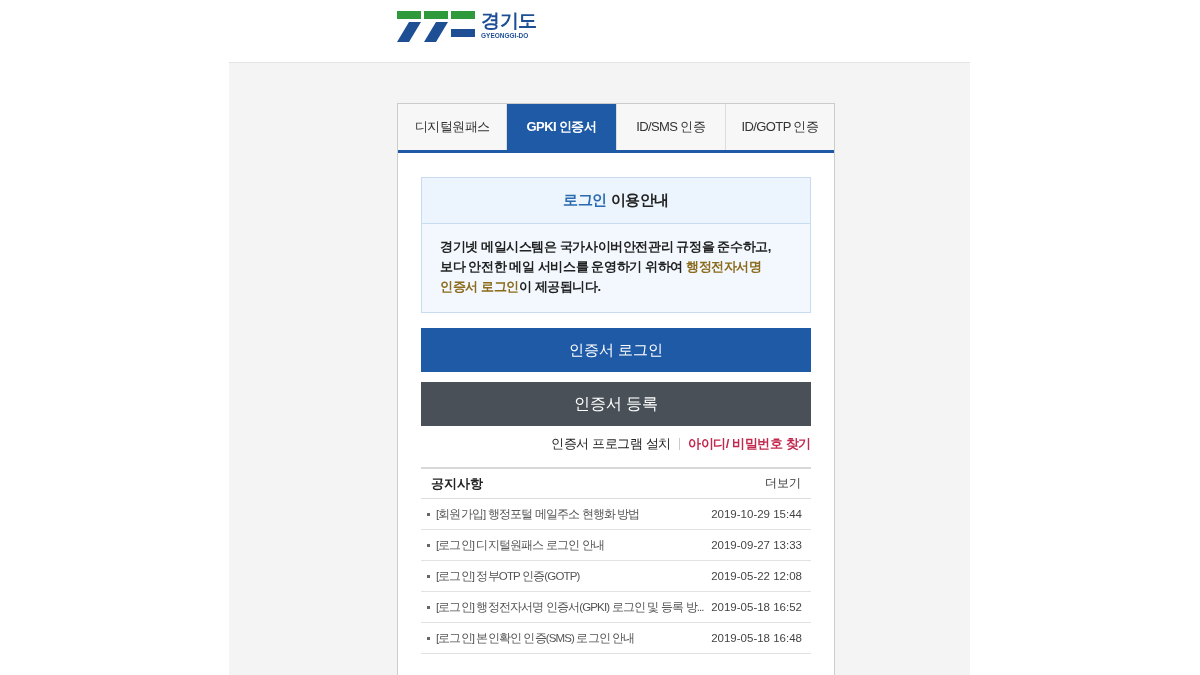 This screenshot has width=1200, height=675. What do you see at coordinates (756, 607) in the screenshot?
I see `notice-date: 2019-05-18 16:52` at bounding box center [756, 607].